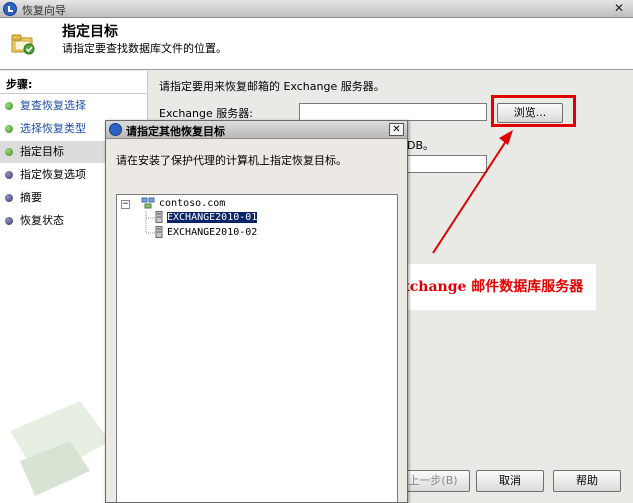  What do you see at coordinates (53, 128) in the screenshot?
I see `sidebar-item-label: 选择恢复类型` at bounding box center [53, 128].